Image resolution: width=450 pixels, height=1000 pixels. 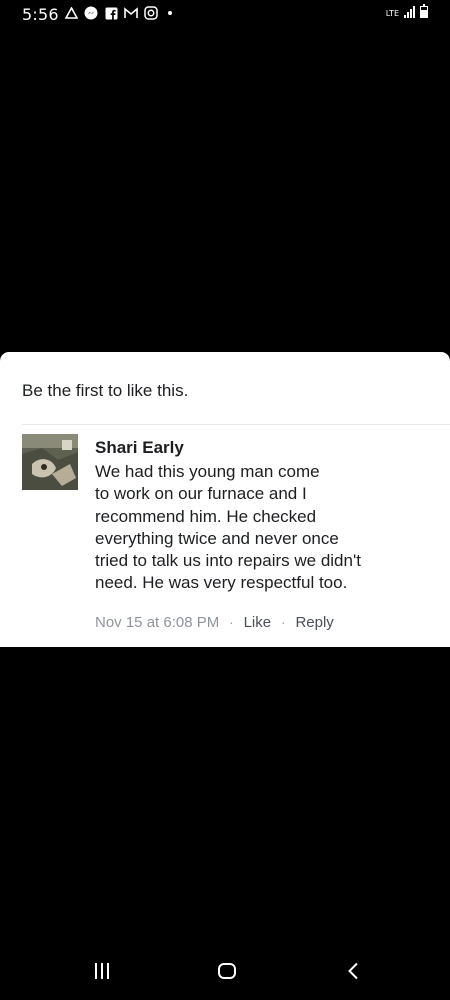 What do you see at coordinates (71, 13) in the screenshot?
I see `drive-icon` at bounding box center [71, 13].